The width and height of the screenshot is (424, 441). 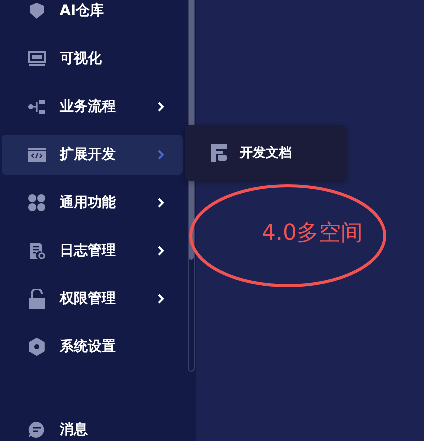 What do you see at coordinates (37, 299) in the screenshot?
I see `lock-icon` at bounding box center [37, 299].